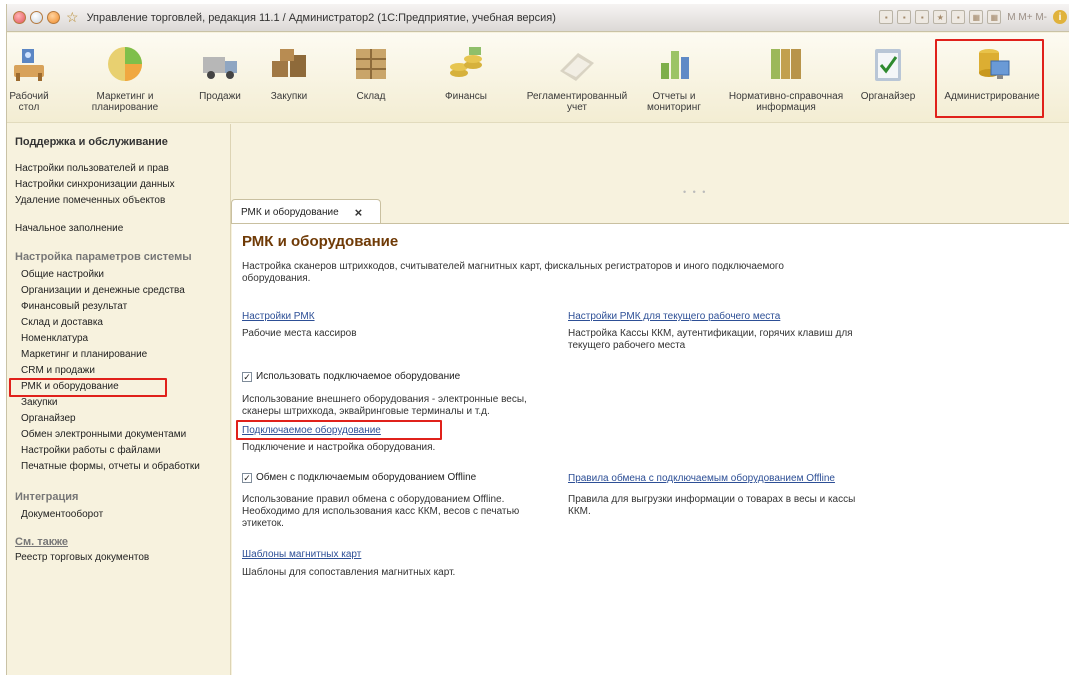 The height and width of the screenshot is (675, 1069). I want to click on section-marketing: Маркетинг и планирование, so click(125, 73).